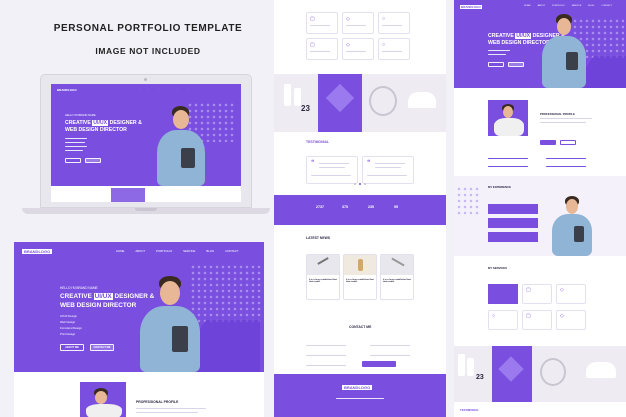 The height and width of the screenshot is (417, 626). What do you see at coordinates (503, 294) in the screenshot?
I see `service-card-active` at bounding box center [503, 294].